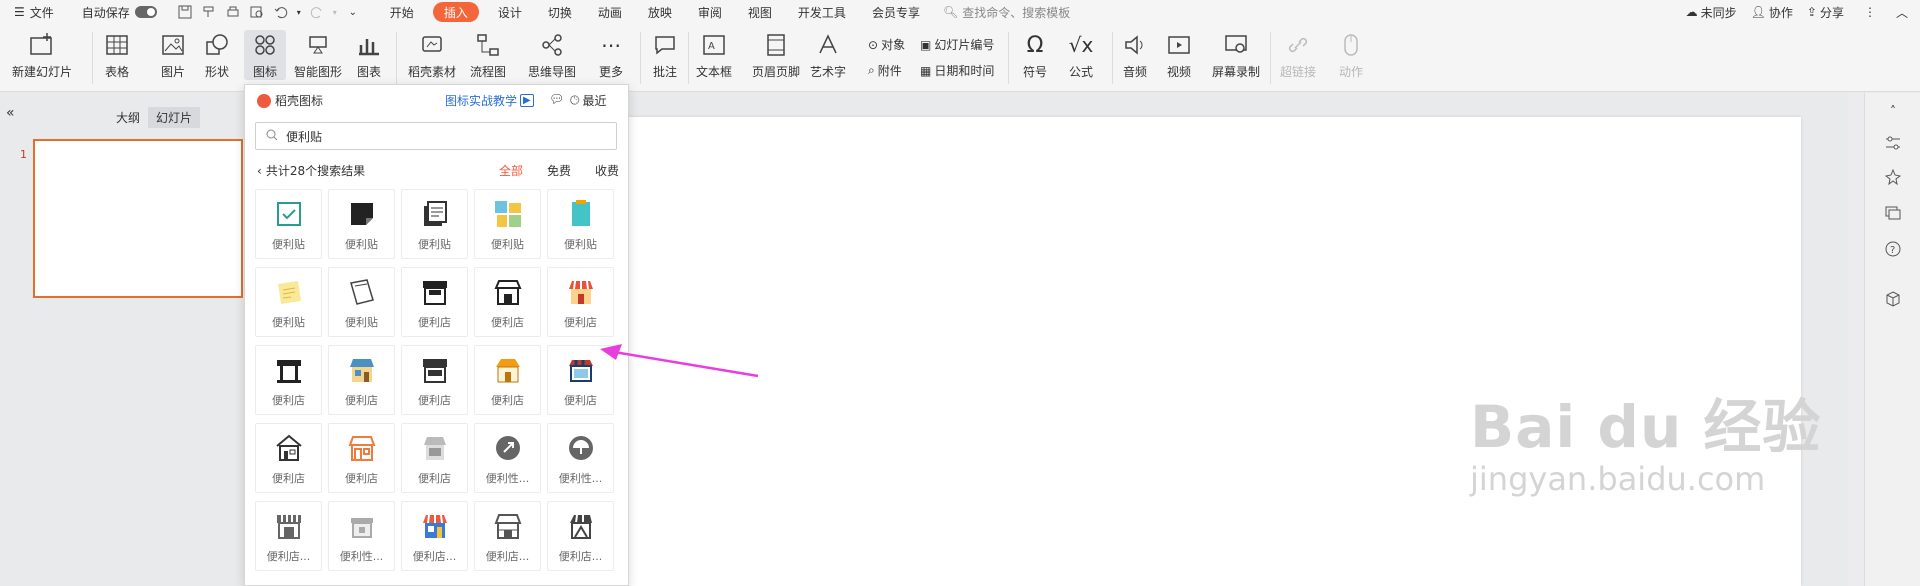  Describe the element at coordinates (1772, 12) in the screenshot. I see `collab-button: 👤︎ 协作` at that location.